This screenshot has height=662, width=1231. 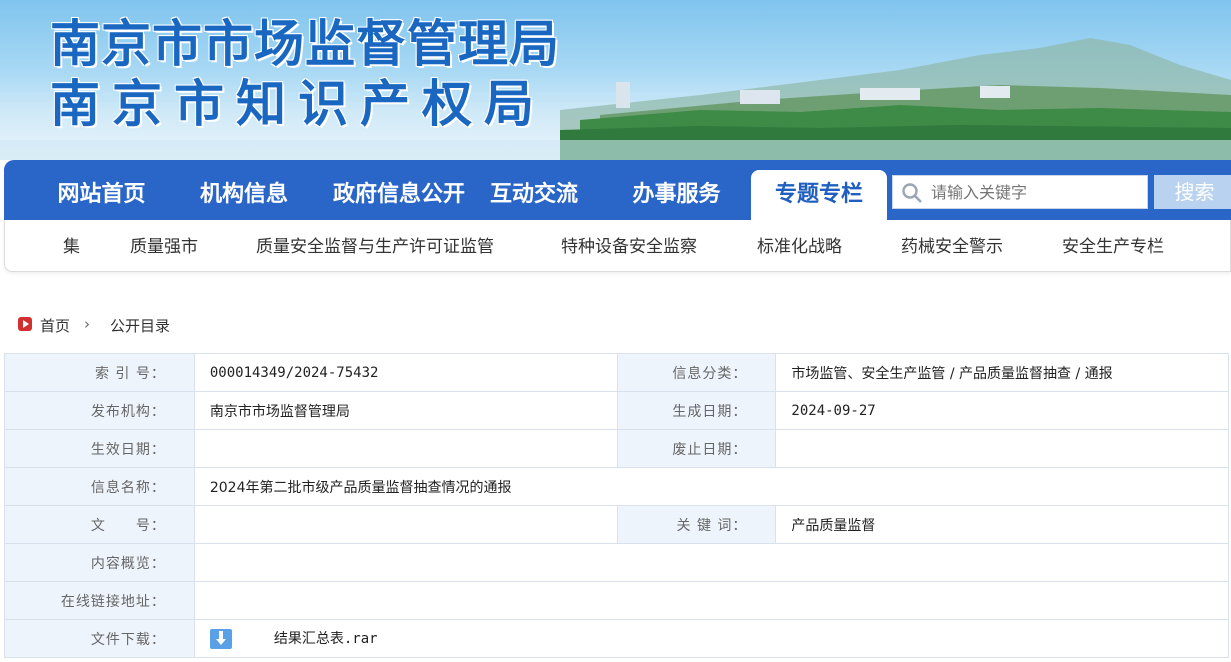 What do you see at coordinates (326, 639) in the screenshot?
I see `download-file-link: 结果汇总表.rar` at bounding box center [326, 639].